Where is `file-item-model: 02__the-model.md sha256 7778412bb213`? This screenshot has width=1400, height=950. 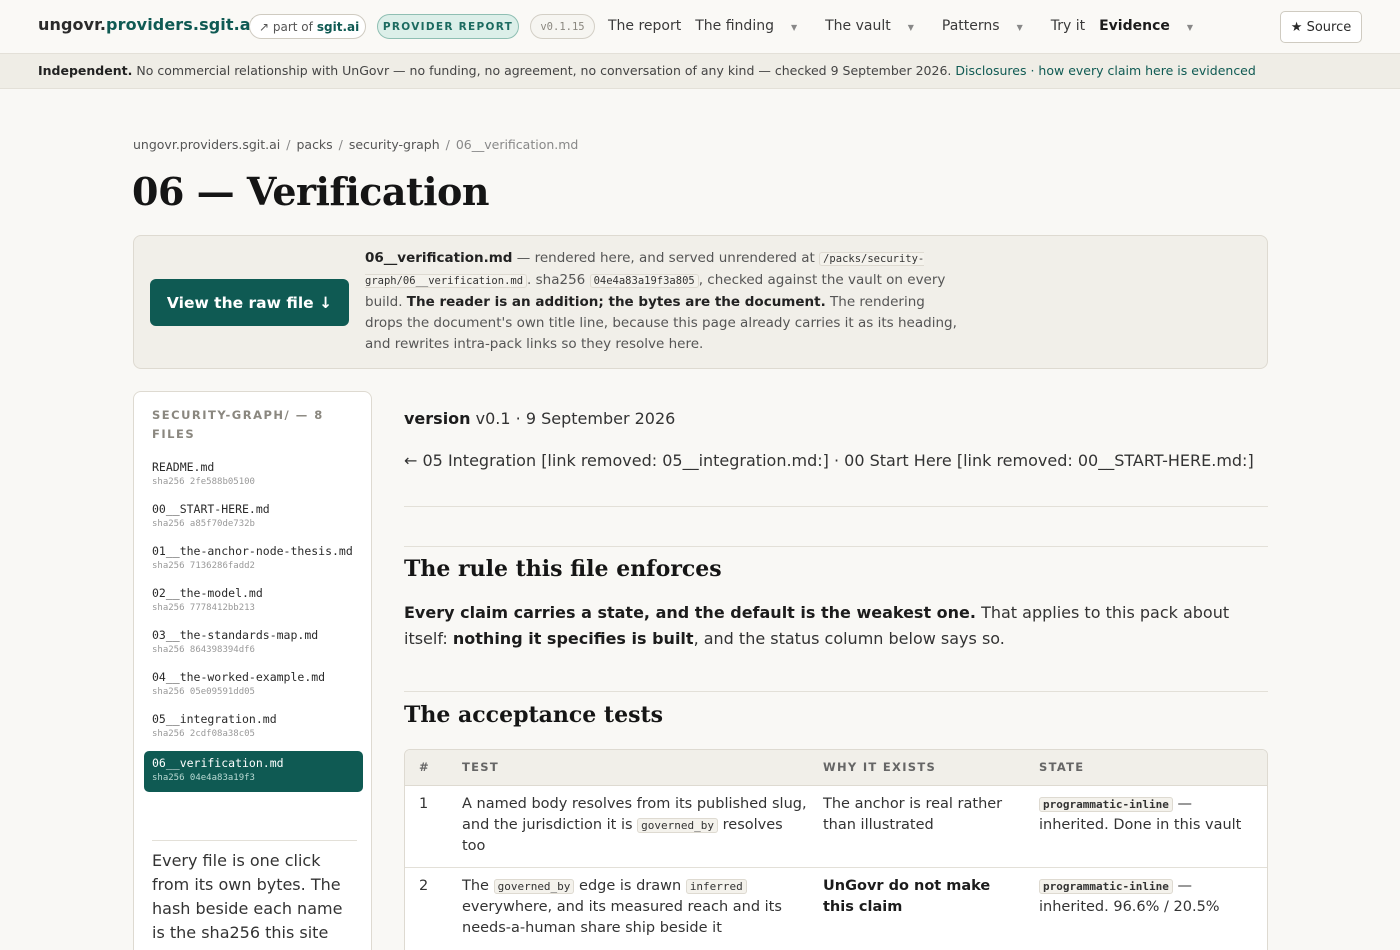
file-item-model: 02__the-model.md sha256 7778412bb213 is located at coordinates (253, 601).